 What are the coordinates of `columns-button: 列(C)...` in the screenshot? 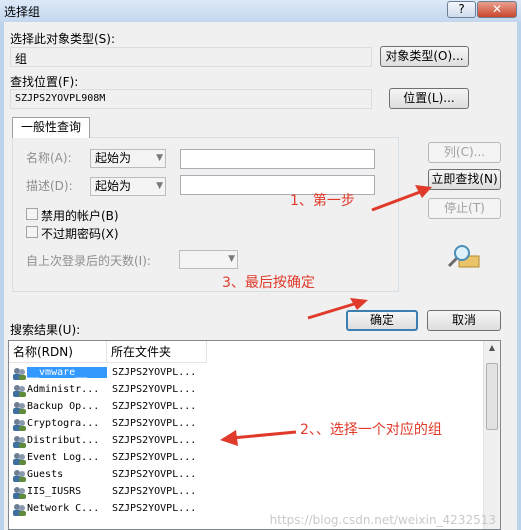 It's located at (464, 152).